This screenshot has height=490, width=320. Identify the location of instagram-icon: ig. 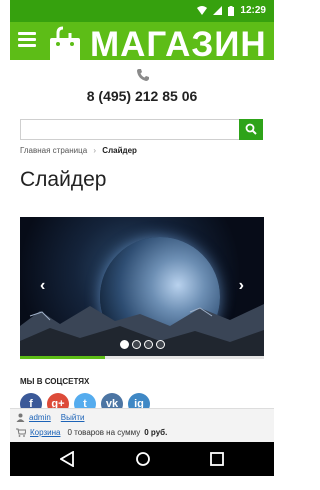
(139, 400).